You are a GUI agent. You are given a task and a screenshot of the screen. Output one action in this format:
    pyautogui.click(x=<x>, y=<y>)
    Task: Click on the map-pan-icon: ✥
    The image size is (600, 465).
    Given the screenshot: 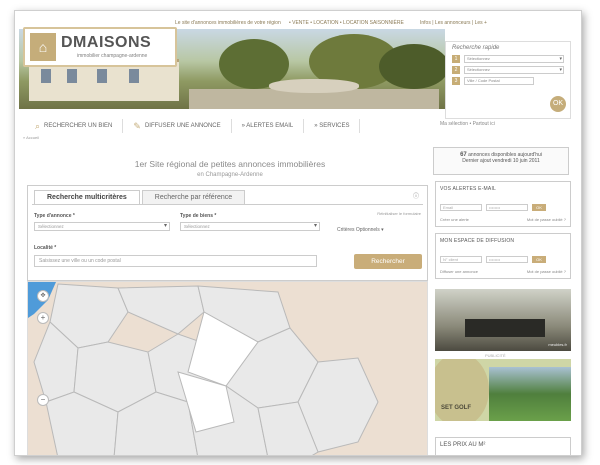 What is the action you would take?
    pyautogui.click(x=43, y=296)
    